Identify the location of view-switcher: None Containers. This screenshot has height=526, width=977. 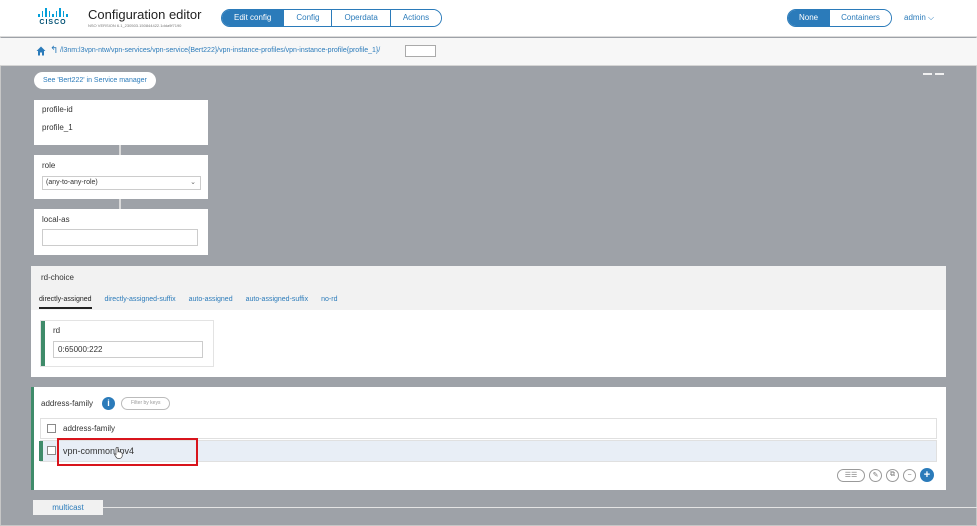
(839, 18).